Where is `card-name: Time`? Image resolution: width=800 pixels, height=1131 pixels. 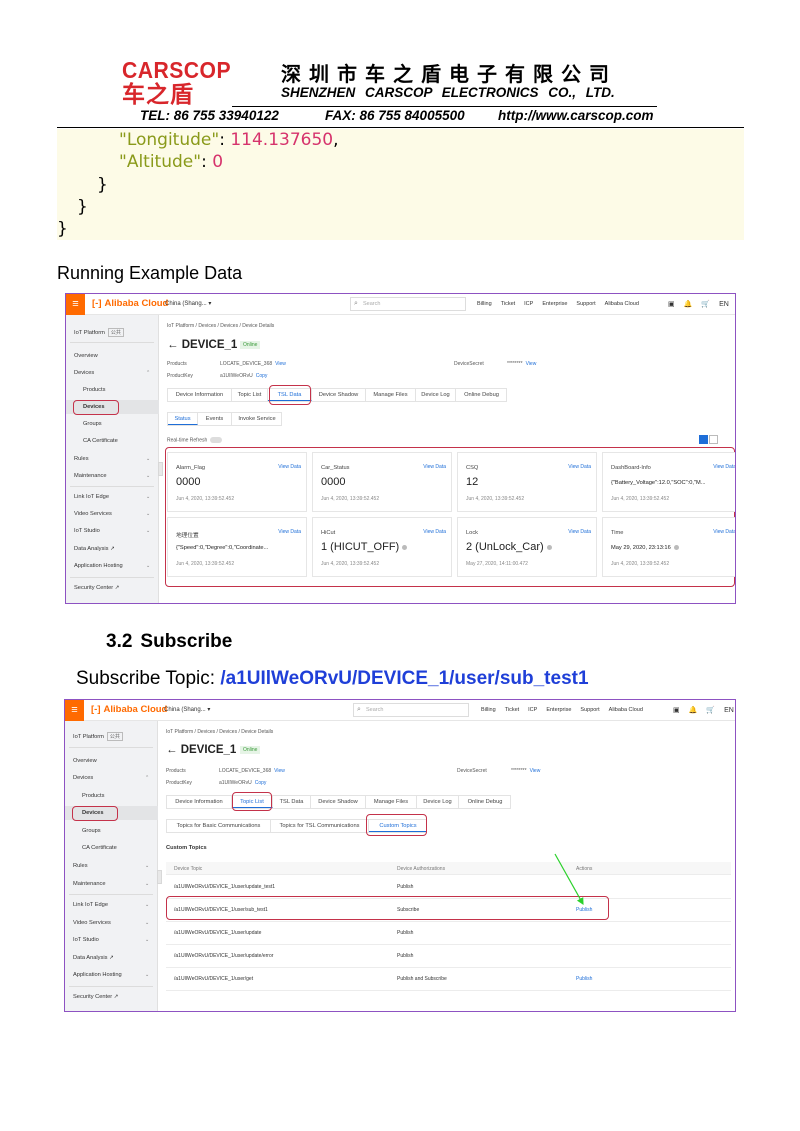
card-name: Time is located at coordinates (617, 533).